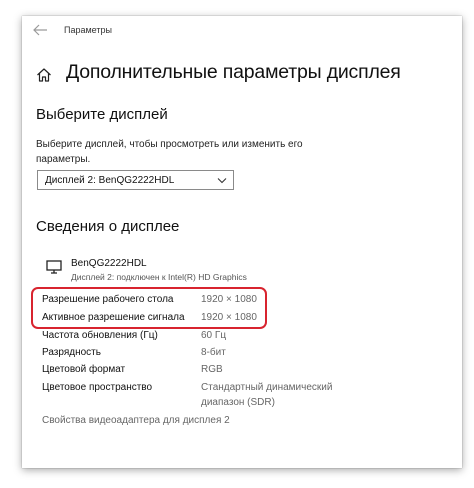 The width and height of the screenshot is (474, 488). What do you see at coordinates (136, 420) in the screenshot?
I see `adapter-properties-link: Свойства видеоадаптера для дисплея 2` at bounding box center [136, 420].